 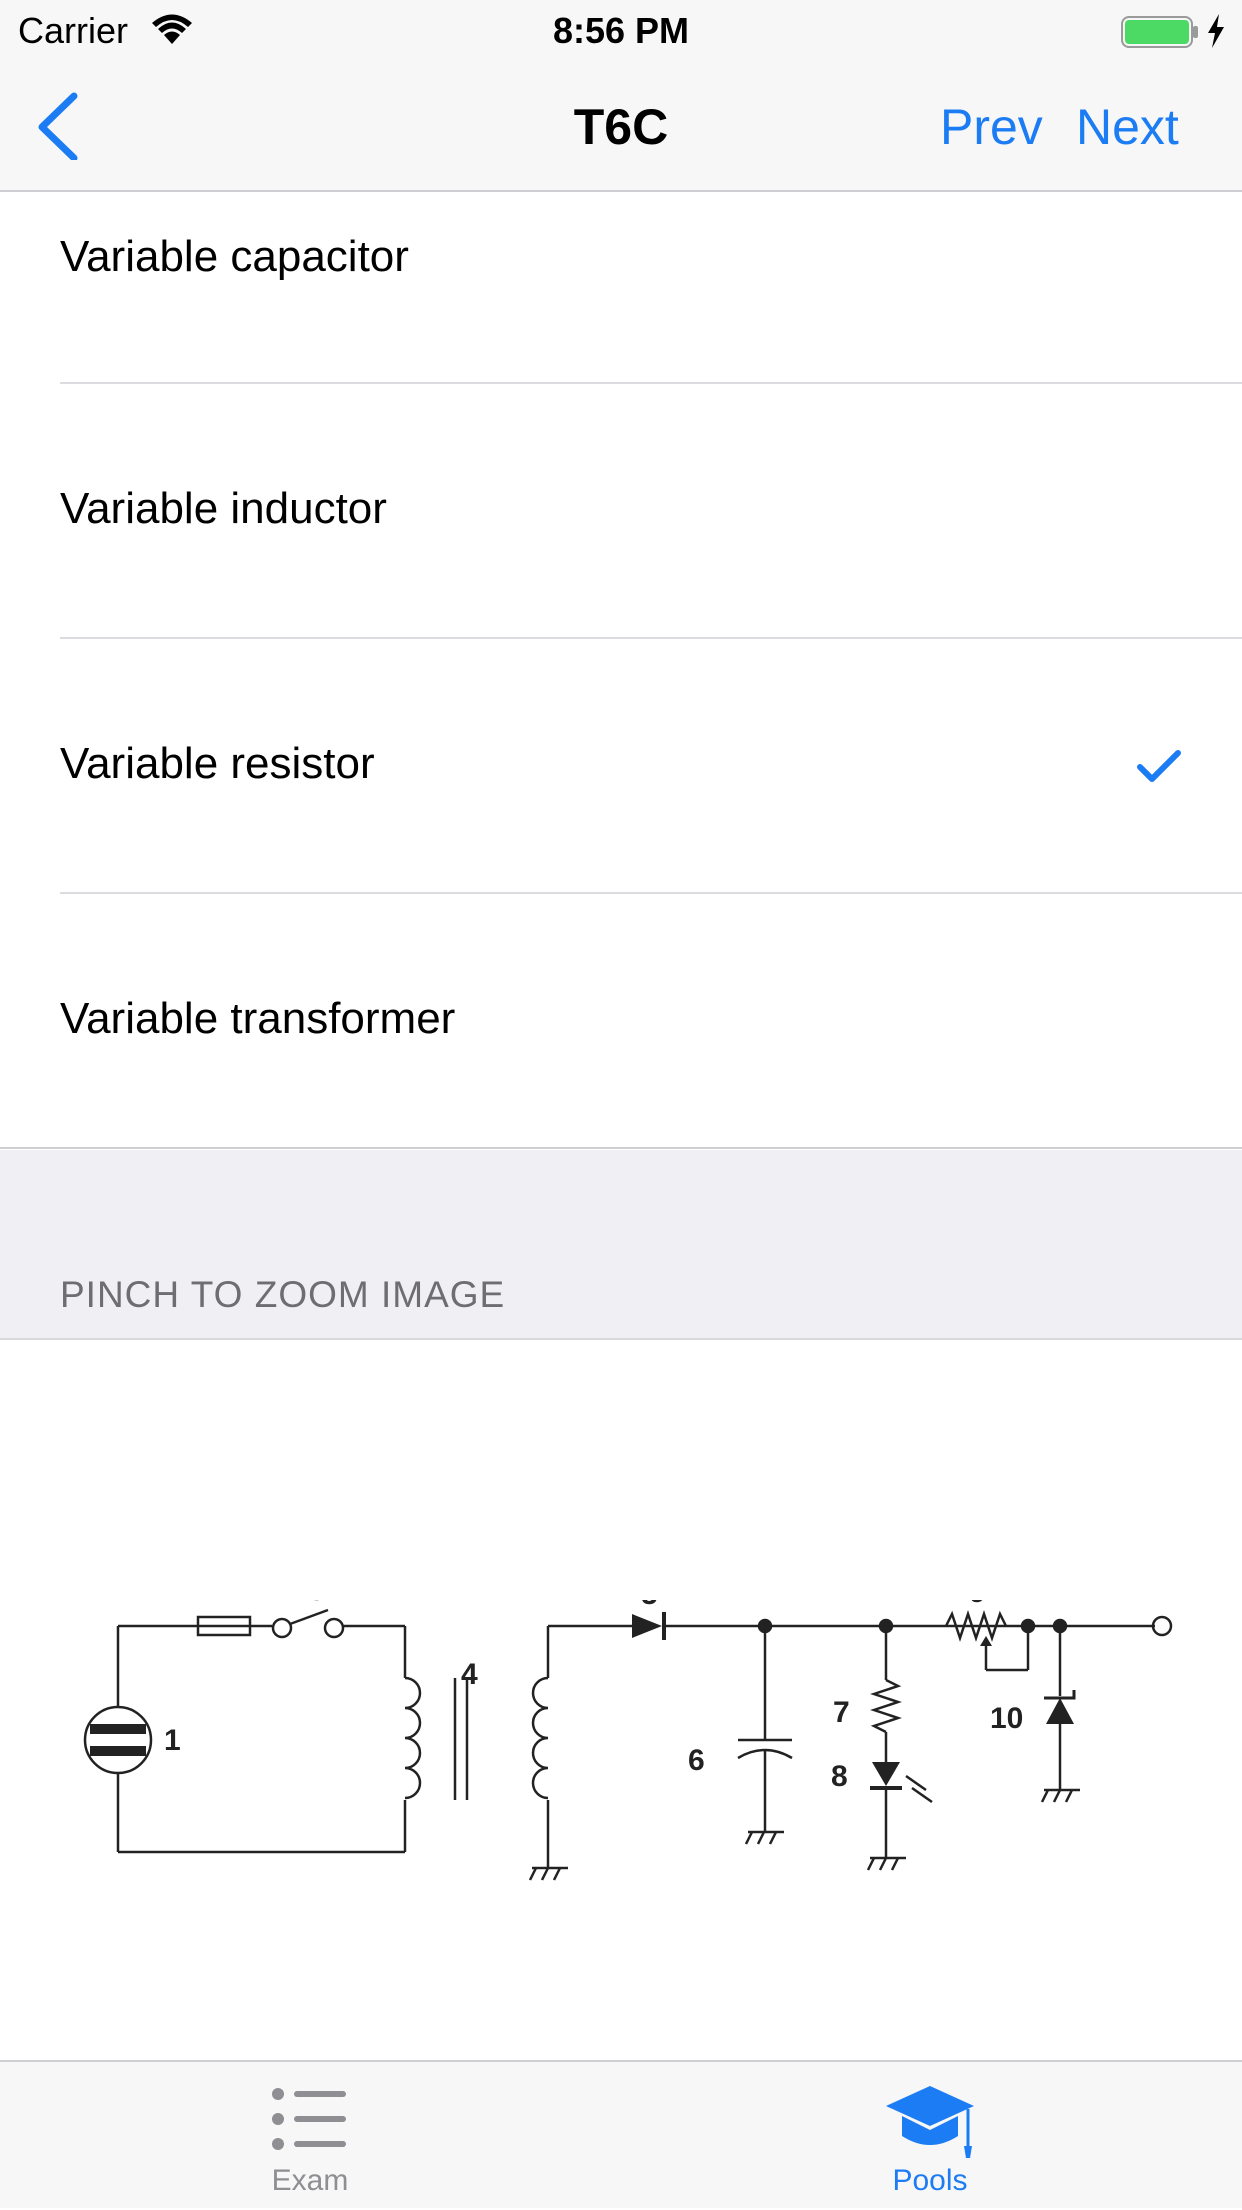 I want to click on row-divider, so click(x=621, y=1148).